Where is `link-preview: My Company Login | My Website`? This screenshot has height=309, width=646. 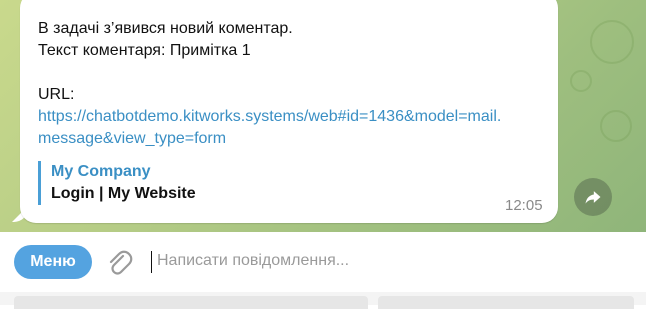 link-preview: My Company Login | My Website is located at coordinates (194, 183).